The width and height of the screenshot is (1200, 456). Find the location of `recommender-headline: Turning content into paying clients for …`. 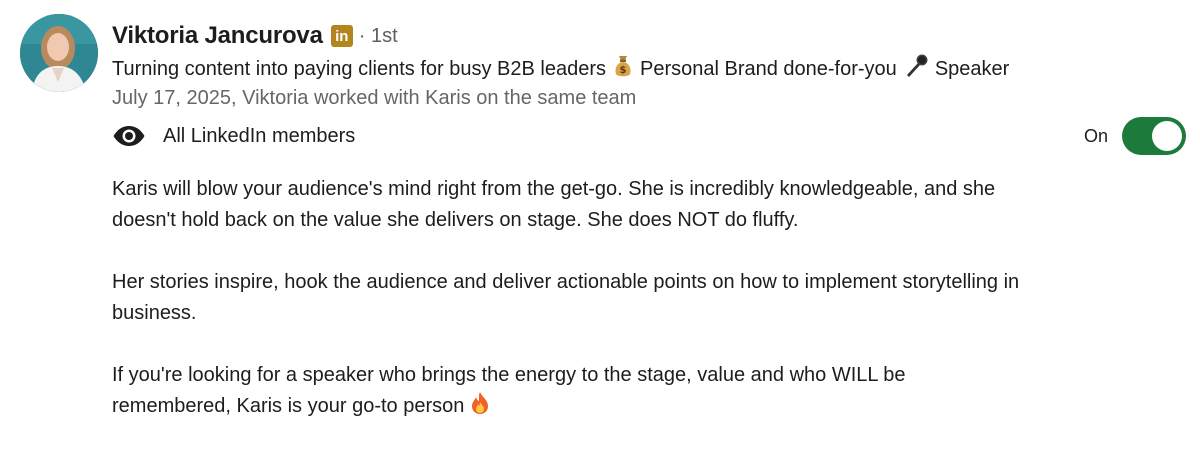

recommender-headline: Turning content into paying clients for … is located at coordinates (648, 69).